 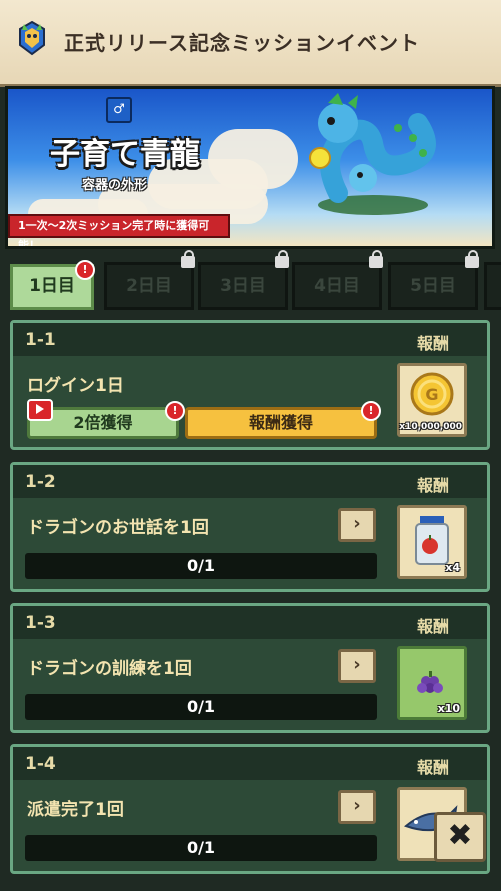 What do you see at coordinates (40, 764) in the screenshot?
I see `mission-number: 1-4` at bounding box center [40, 764].